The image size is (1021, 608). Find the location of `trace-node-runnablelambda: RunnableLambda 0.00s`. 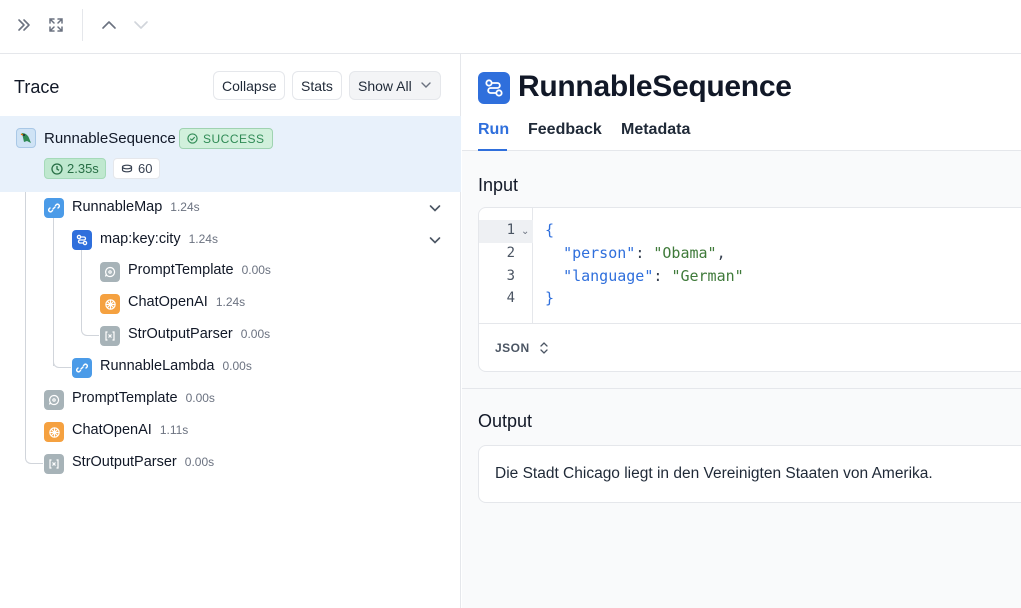

trace-node-runnablelambda: RunnableLambda 0.00s is located at coordinates (176, 369).